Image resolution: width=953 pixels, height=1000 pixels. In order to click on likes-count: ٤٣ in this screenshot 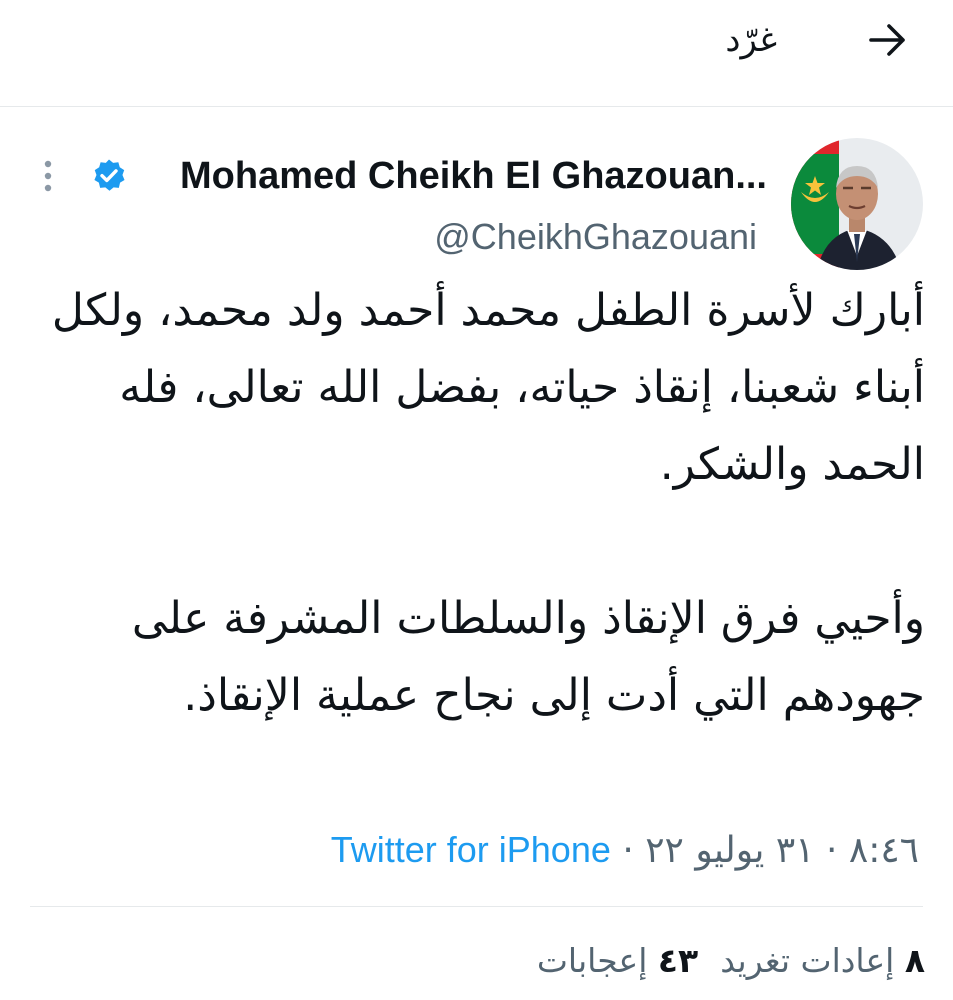, I will do `click(678, 960)`.